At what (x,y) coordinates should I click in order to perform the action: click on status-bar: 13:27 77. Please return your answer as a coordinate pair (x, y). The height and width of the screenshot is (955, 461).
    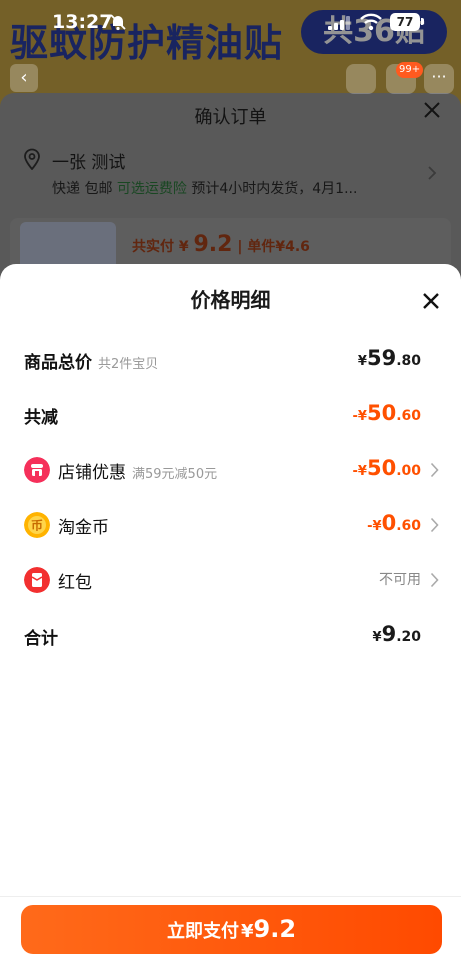
    Looking at the image, I should click on (230, 23).